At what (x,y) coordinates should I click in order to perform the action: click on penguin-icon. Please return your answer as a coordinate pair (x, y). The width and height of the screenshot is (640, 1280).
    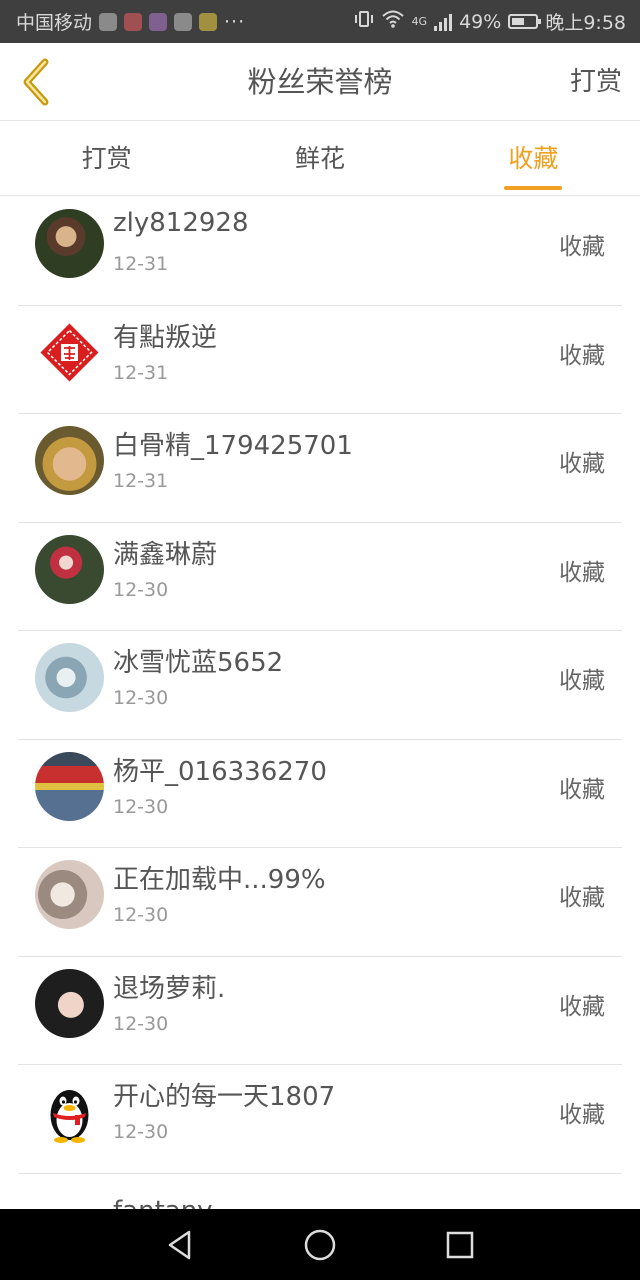
    Looking at the image, I should click on (69, 1116).